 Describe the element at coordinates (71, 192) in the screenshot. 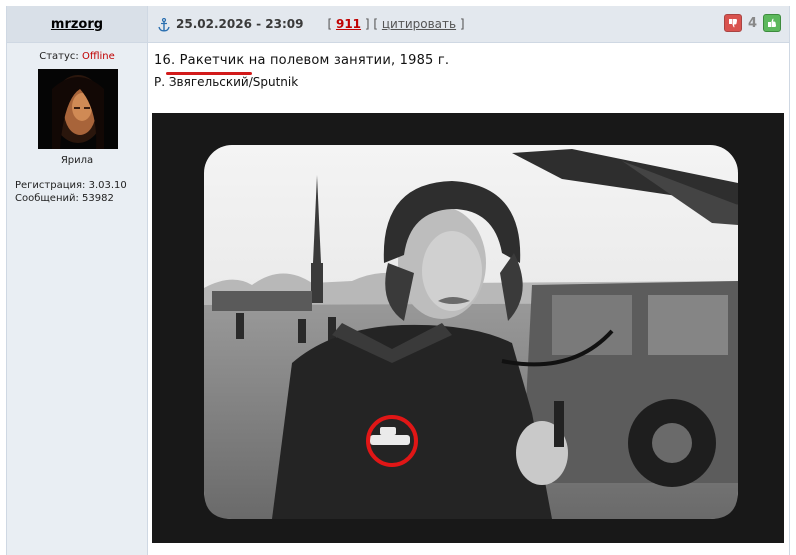

I see `user-stats: Регистрация: 3.03.10 Сообщений: 53982` at that location.